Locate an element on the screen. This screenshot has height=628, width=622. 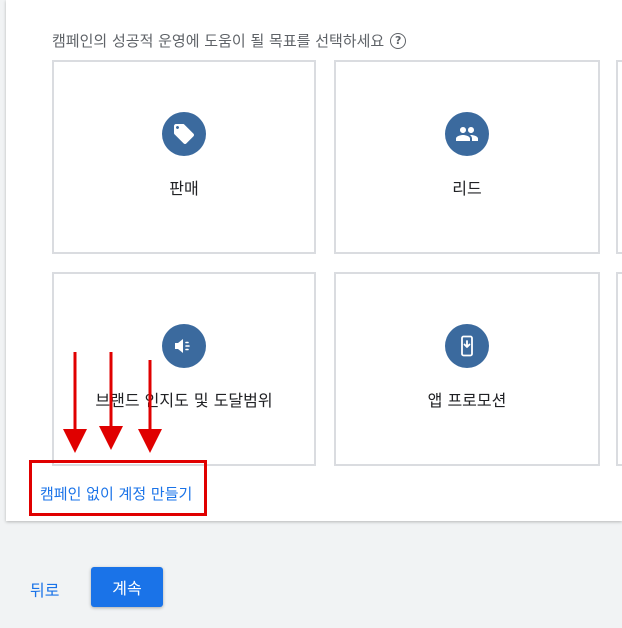
create-account-without-campaign-link: 캠페인 없이 계정 만들기 is located at coordinates (116, 493).